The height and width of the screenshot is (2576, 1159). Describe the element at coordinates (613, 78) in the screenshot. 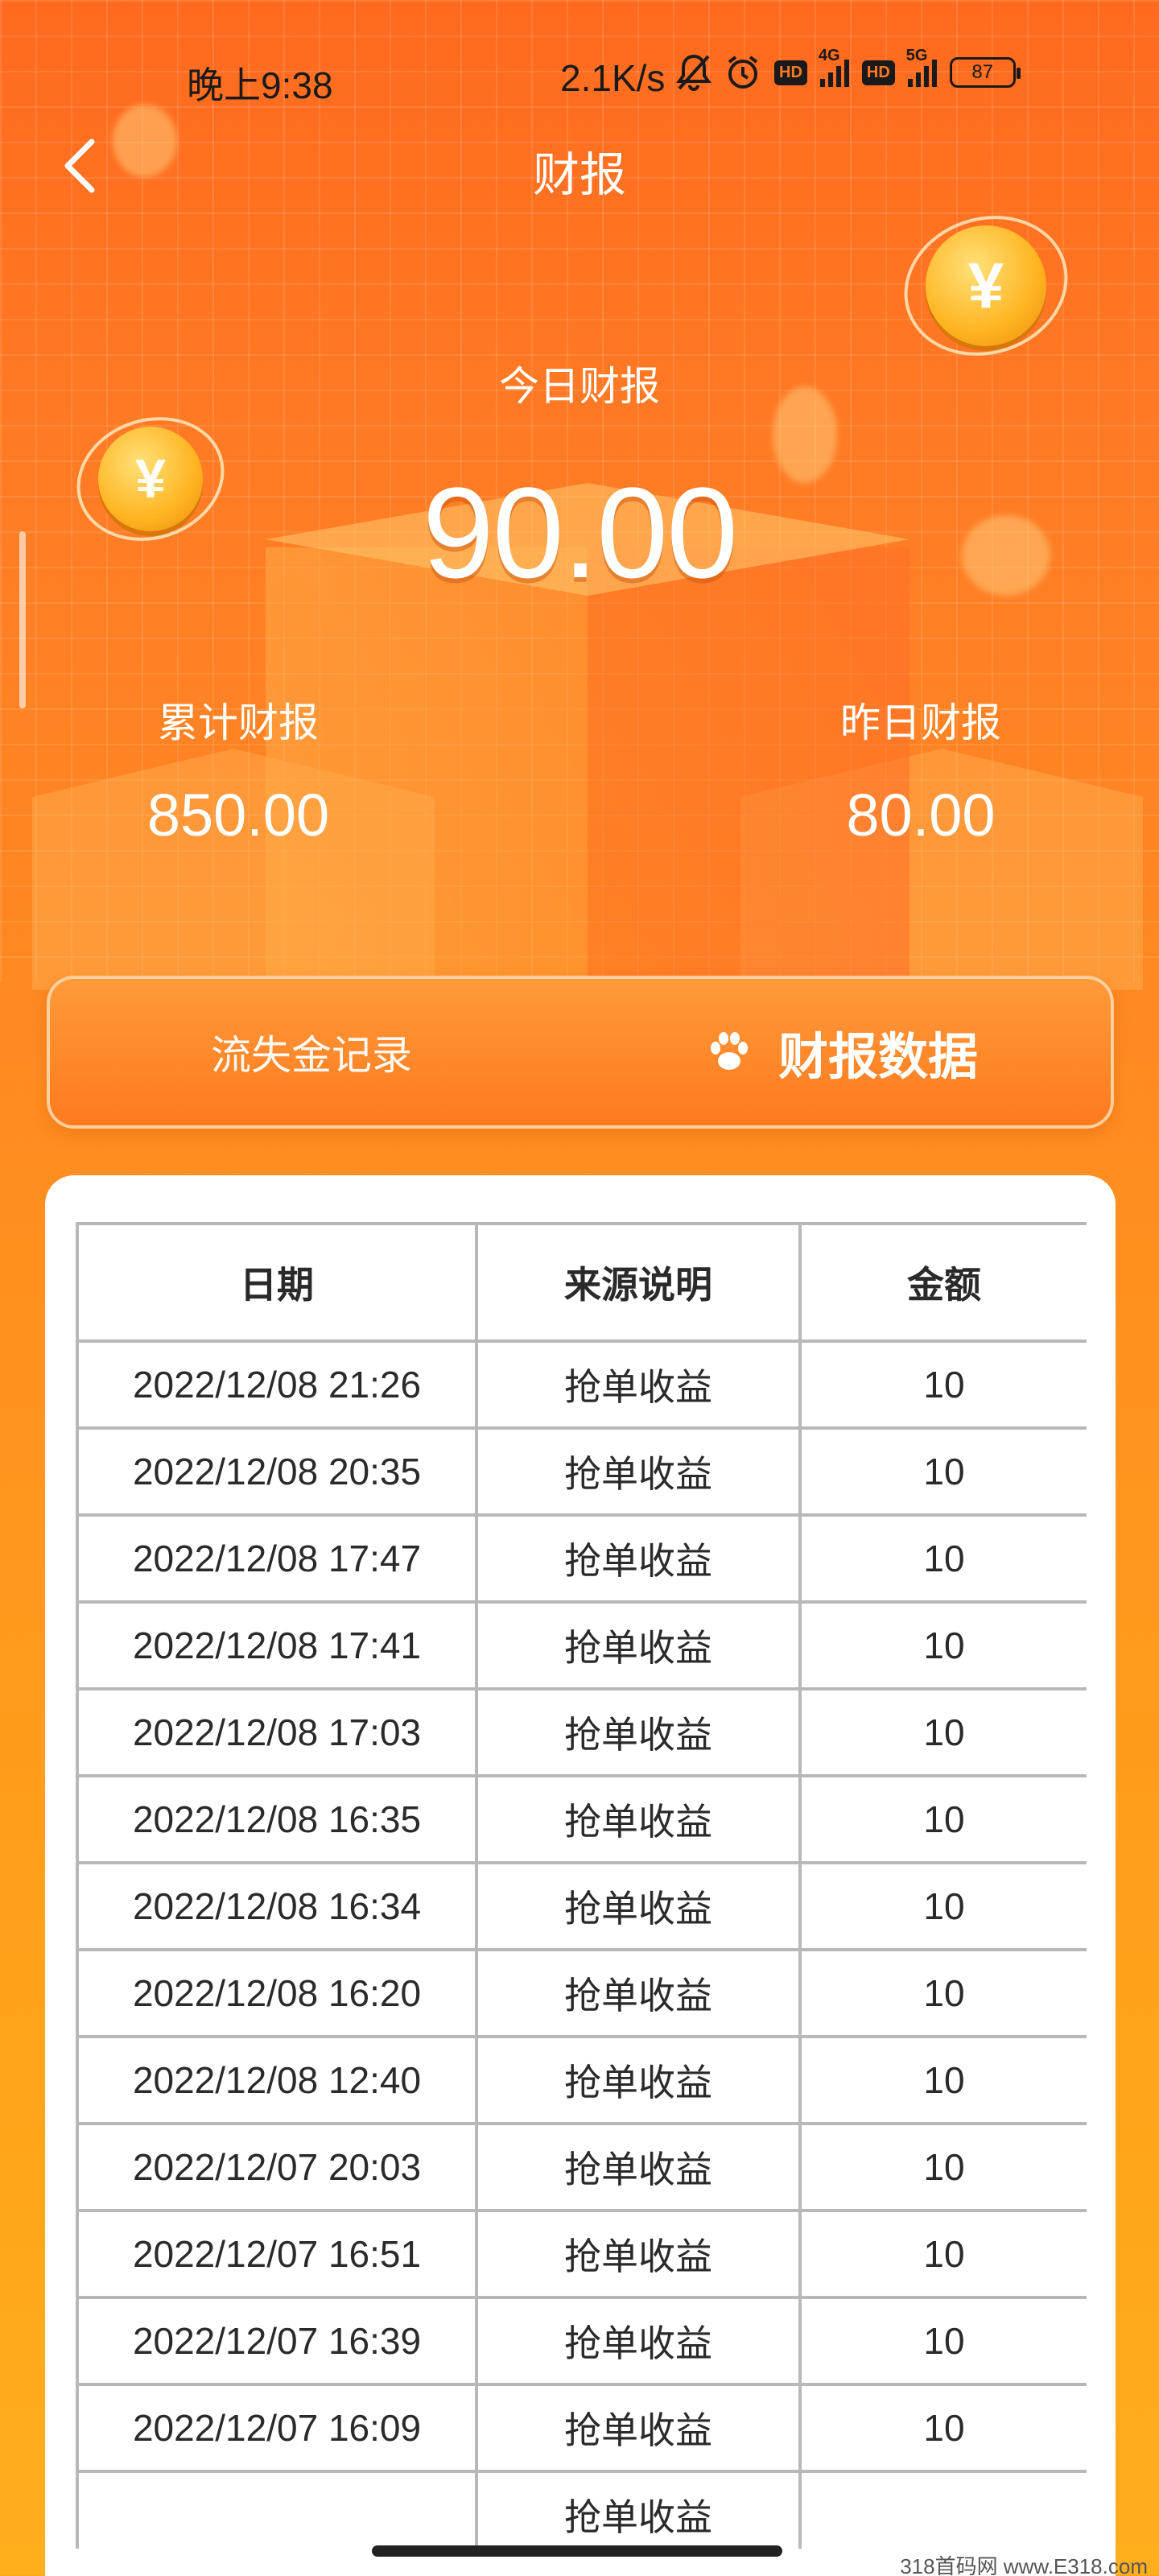

I see `network-speed: 2.1K/s` at that location.